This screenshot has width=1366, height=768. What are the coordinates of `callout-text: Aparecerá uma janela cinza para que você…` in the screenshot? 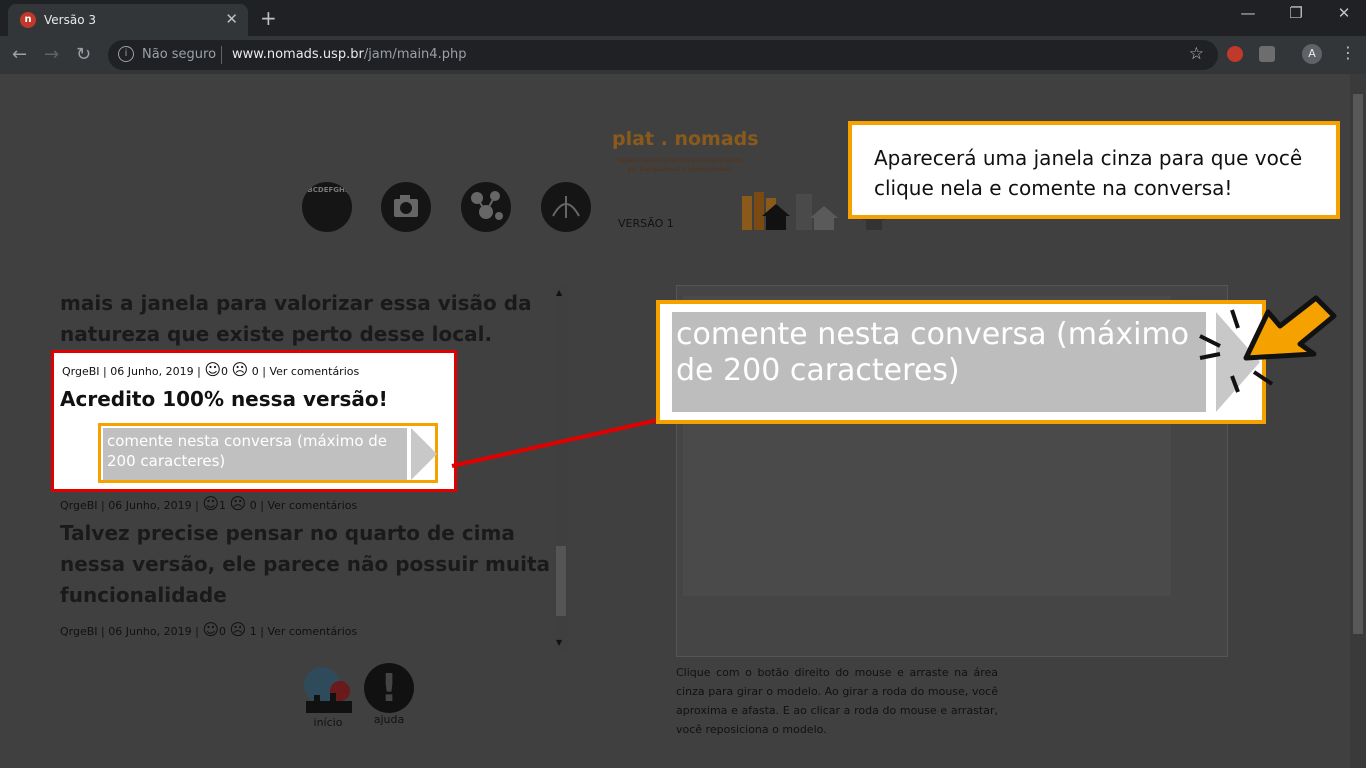 It's located at (1088, 173).